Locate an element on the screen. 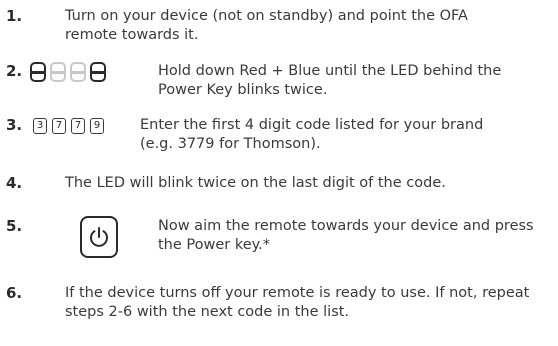 The image size is (558, 346). step-number: 6. is located at coordinates (14, 293).